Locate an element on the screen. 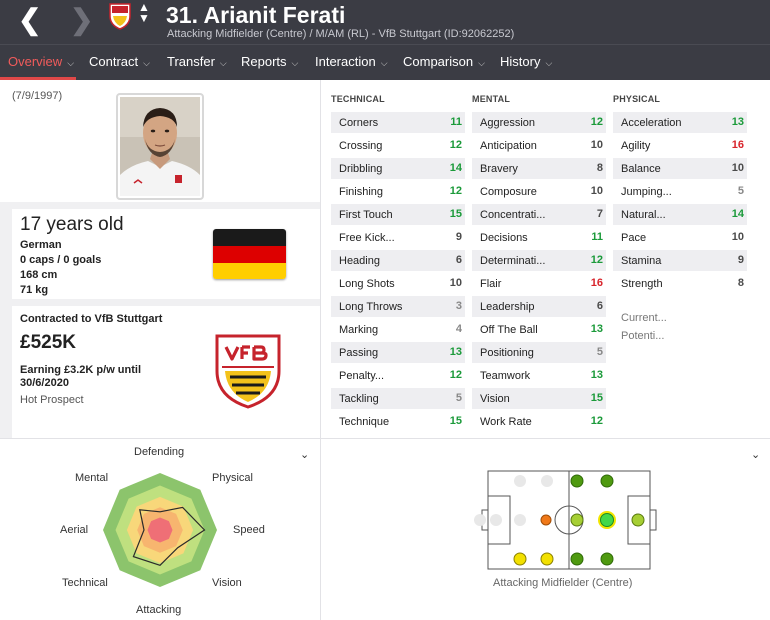 The image size is (770, 620). radar-label-mental: Mental is located at coordinates (92, 478).